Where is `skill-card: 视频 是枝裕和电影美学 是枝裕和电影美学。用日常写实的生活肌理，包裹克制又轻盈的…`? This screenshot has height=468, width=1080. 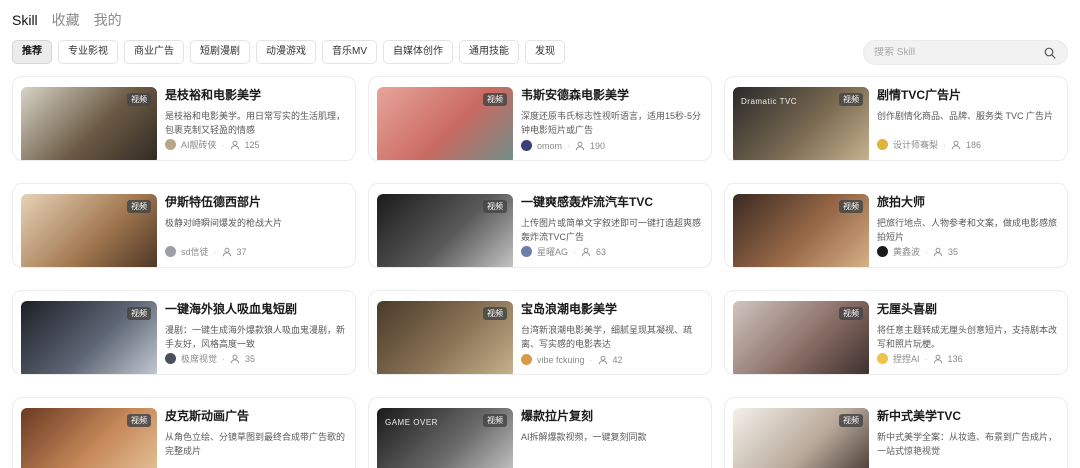 skill-card: 视频 是枝裕和电影美学 是枝裕和电影美学。用日常写实的生活肌理，包裹克制又轻盈的… is located at coordinates (184, 118).